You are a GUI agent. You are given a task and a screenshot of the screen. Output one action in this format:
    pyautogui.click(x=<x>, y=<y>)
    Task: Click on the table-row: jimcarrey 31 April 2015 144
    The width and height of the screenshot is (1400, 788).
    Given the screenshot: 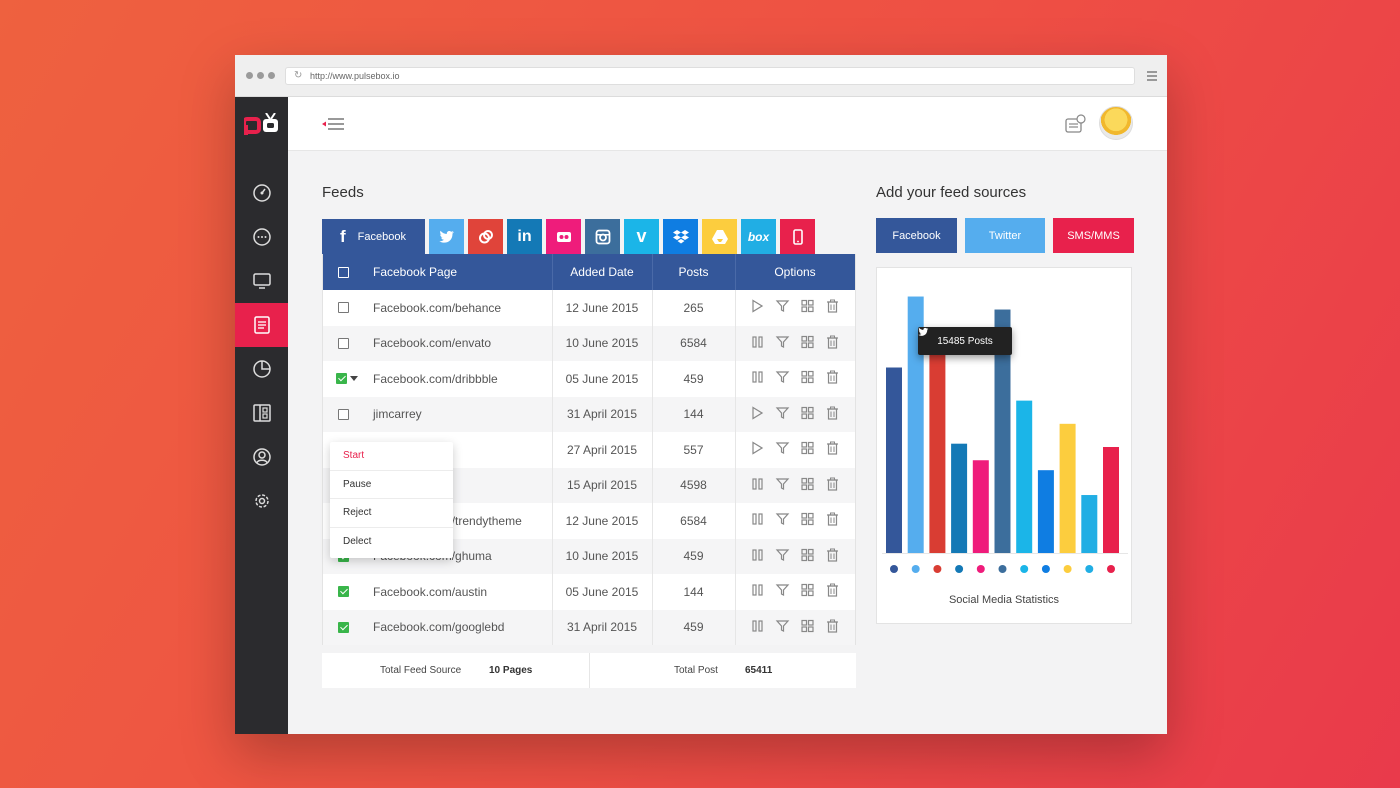 What is the action you would take?
    pyautogui.click(x=589, y=414)
    